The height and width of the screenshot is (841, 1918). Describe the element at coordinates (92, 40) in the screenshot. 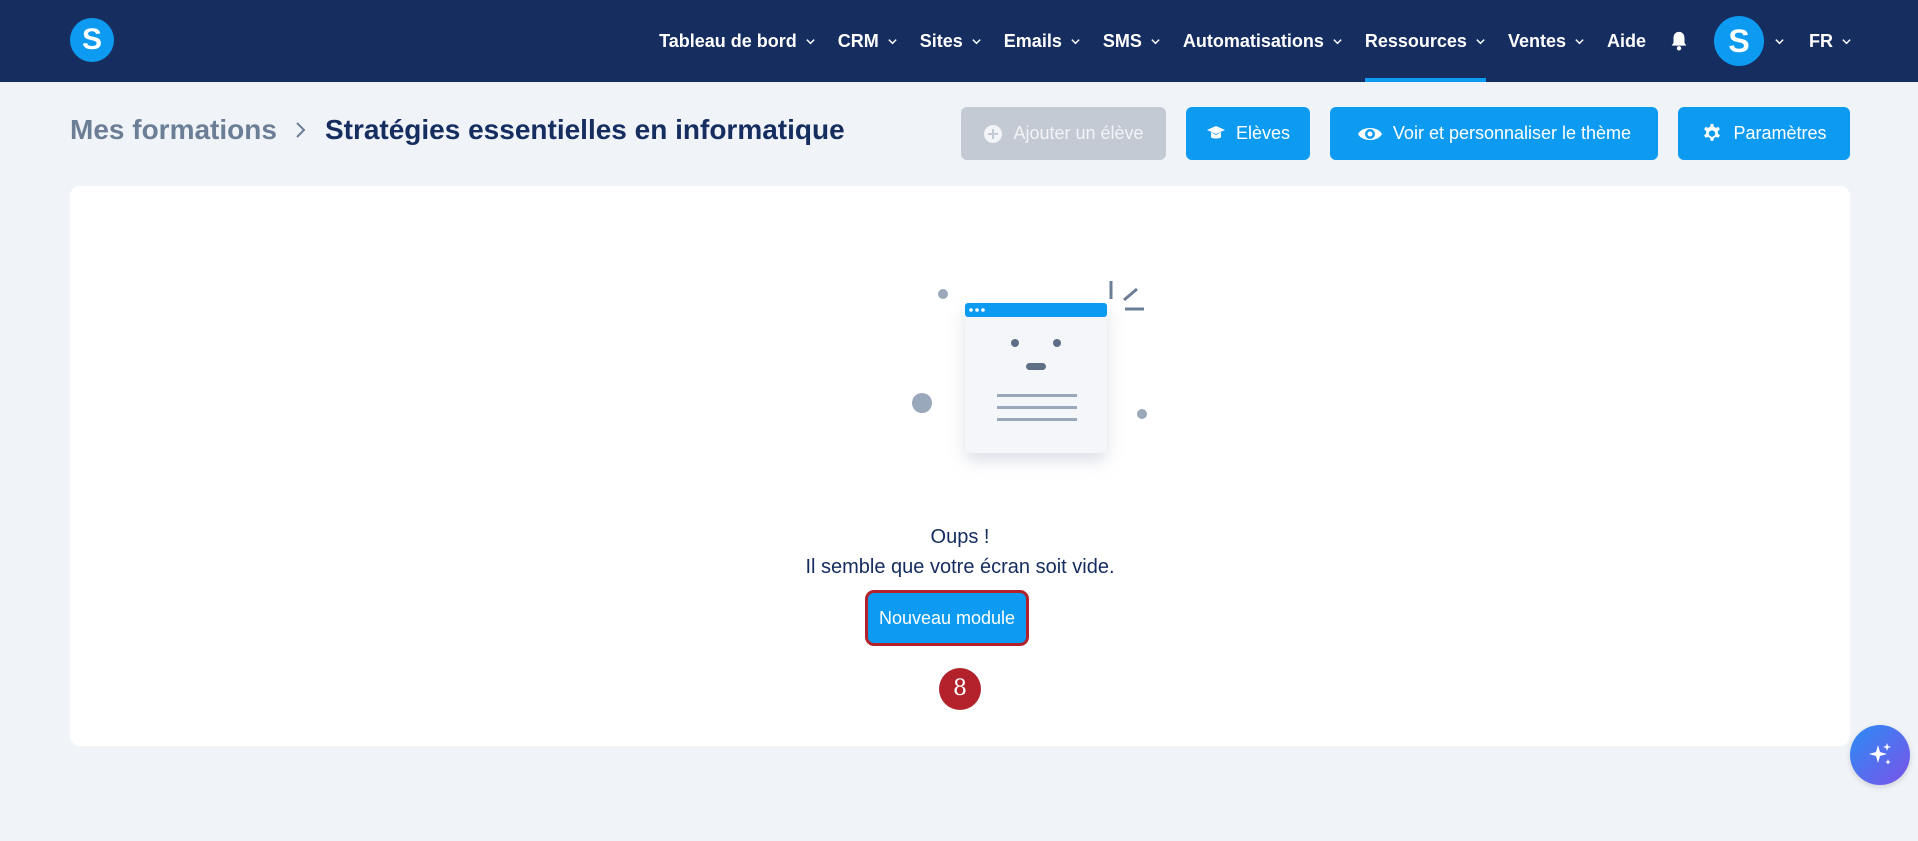

I see `app-logo: S` at that location.